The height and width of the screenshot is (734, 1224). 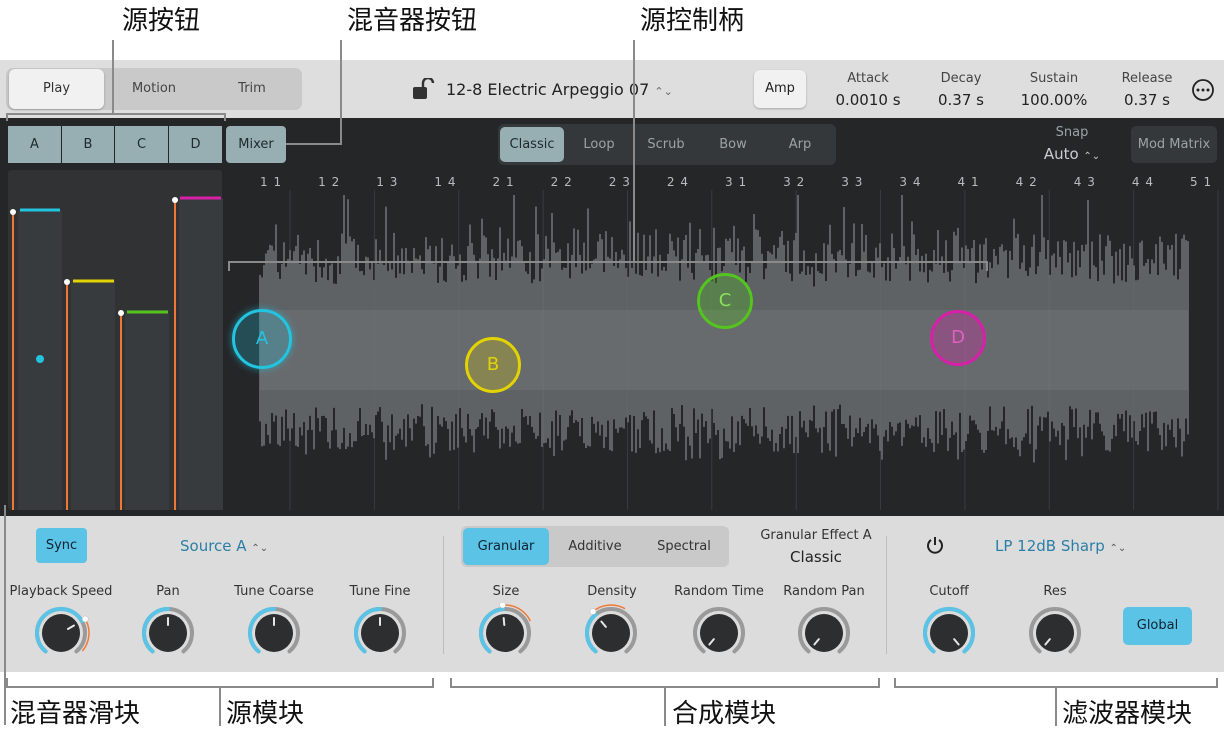 I want to click on ruler-tick-label: 4 1, so click(x=968, y=182).